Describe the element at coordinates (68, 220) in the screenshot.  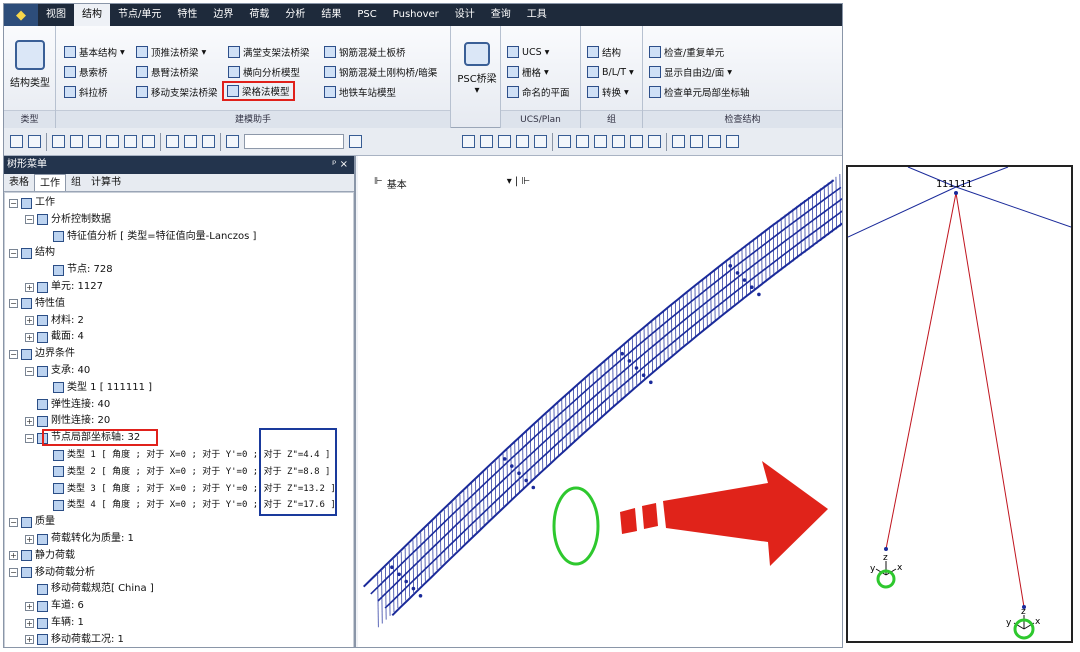
I see `tree-node: − 分析控制数据` at that location.